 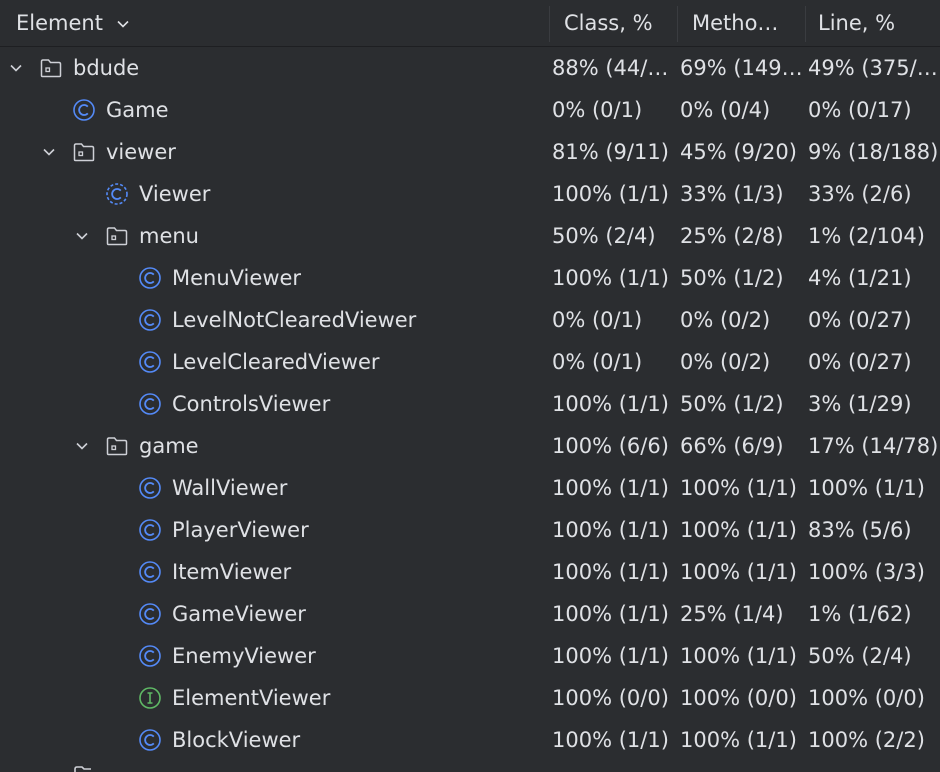 I want to click on method-coverage-cell: 45% (9/20), so click(x=738, y=152).